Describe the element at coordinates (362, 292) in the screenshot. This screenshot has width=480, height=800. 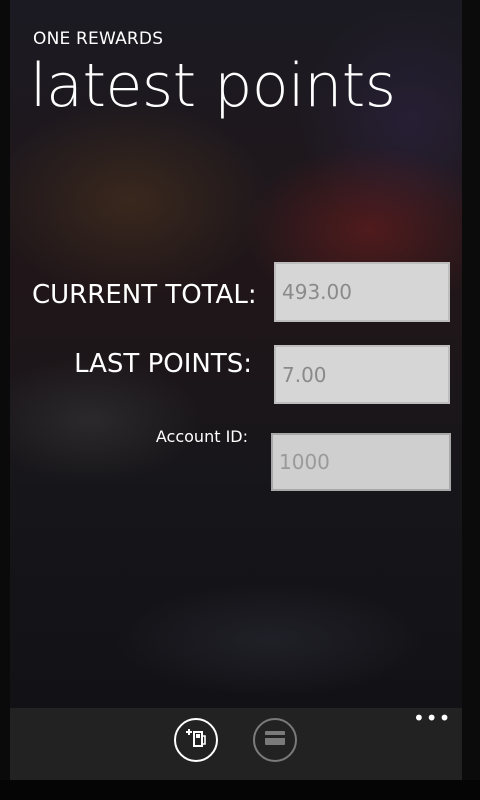
I see `current-total-field` at that location.